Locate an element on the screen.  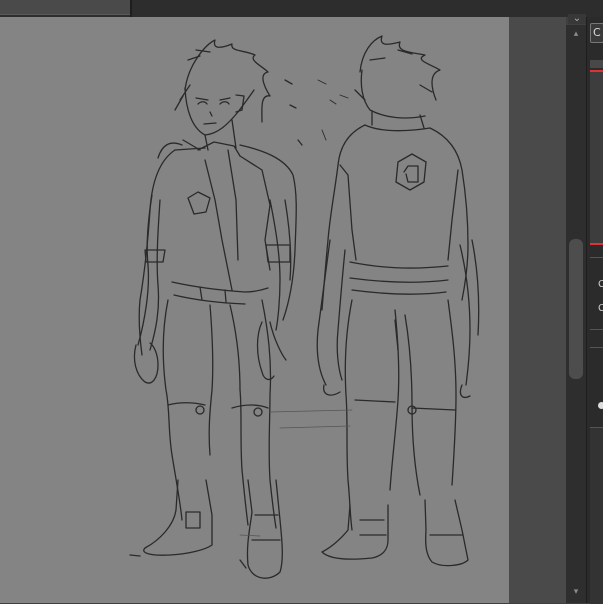
title-bar is located at coordinates (301, 8).